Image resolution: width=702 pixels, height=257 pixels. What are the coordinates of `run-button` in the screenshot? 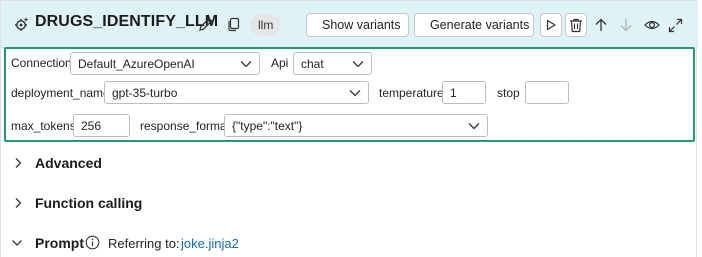 It's located at (551, 25).